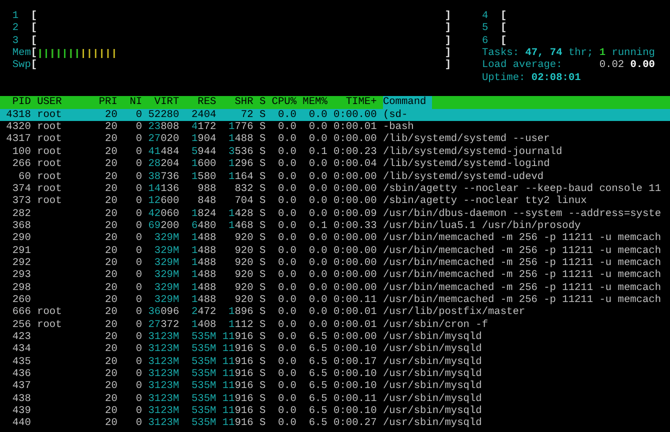 This screenshot has height=432, width=670. I want to click on process-row: 436 20 0 3123M 535M 11916 S 0.0 6.5 0:00.10 /usr/sbin/mysqld, so click(335, 374).